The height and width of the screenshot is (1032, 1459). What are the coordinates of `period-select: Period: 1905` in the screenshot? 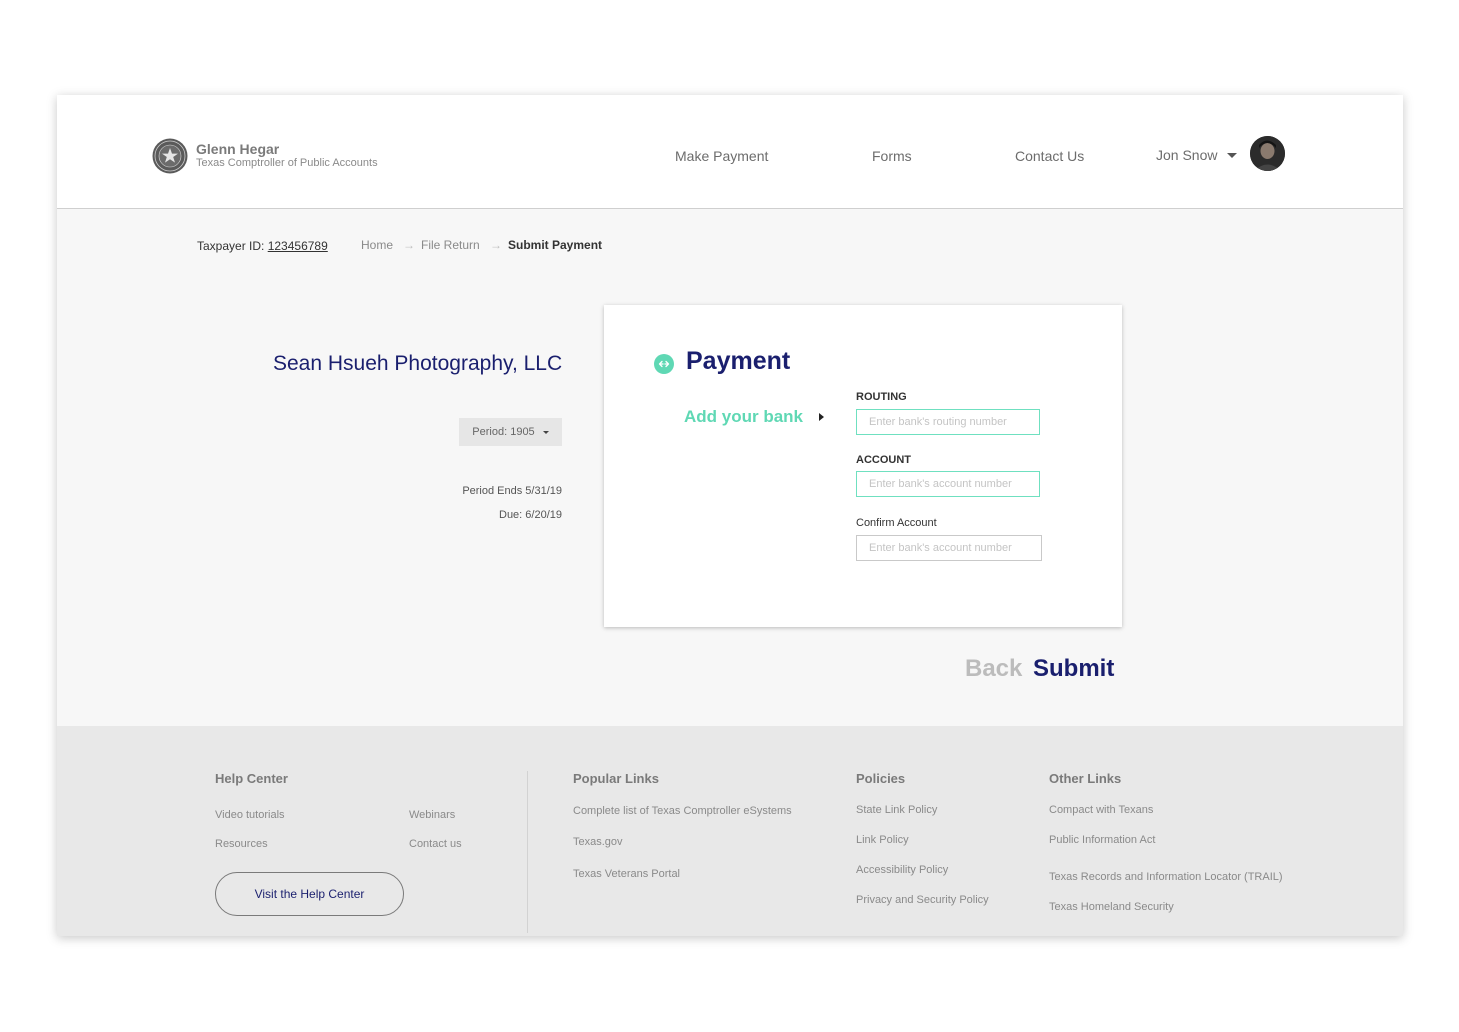 It's located at (510, 432).